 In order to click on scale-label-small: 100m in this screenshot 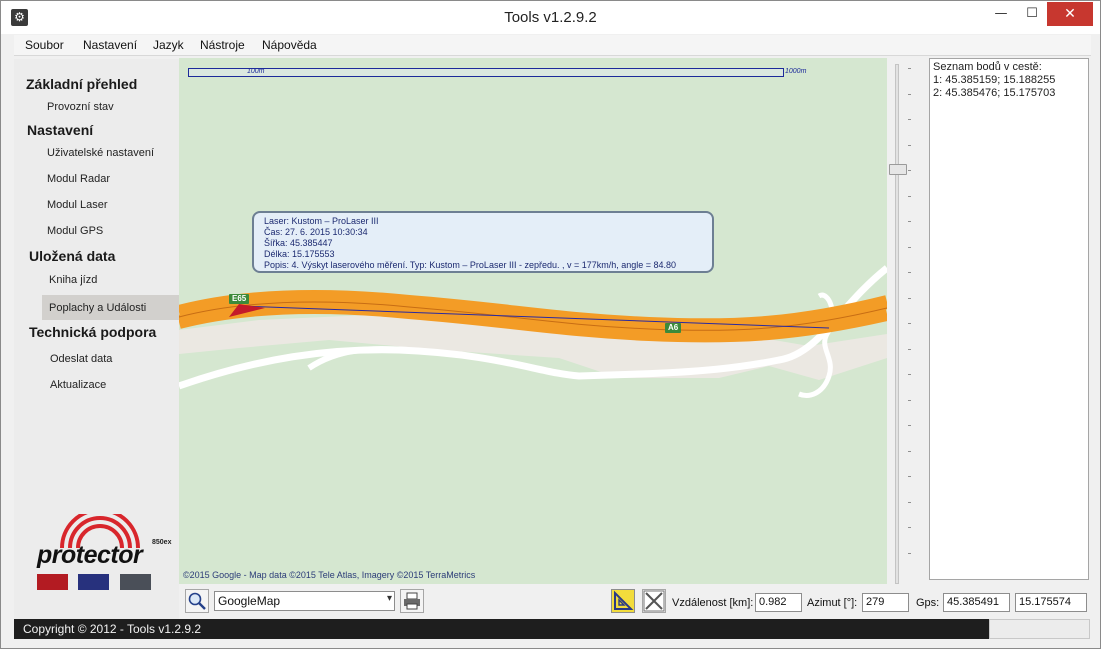, I will do `click(256, 71)`.